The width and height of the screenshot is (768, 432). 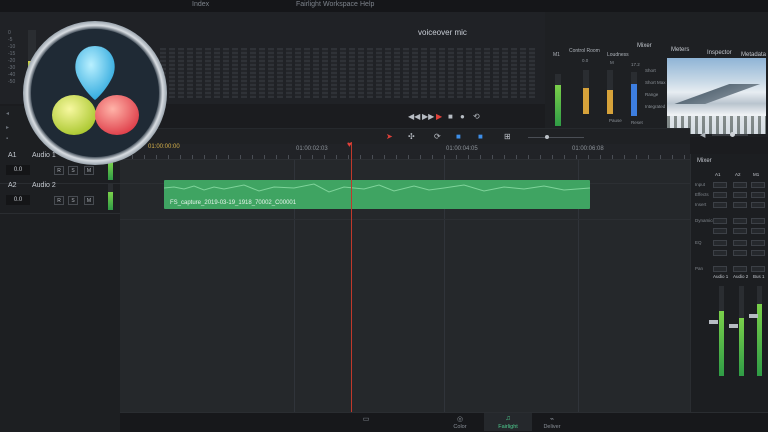 What do you see at coordinates (680, 50) in the screenshot?
I see `tab-meters: Meters` at bounding box center [680, 50].